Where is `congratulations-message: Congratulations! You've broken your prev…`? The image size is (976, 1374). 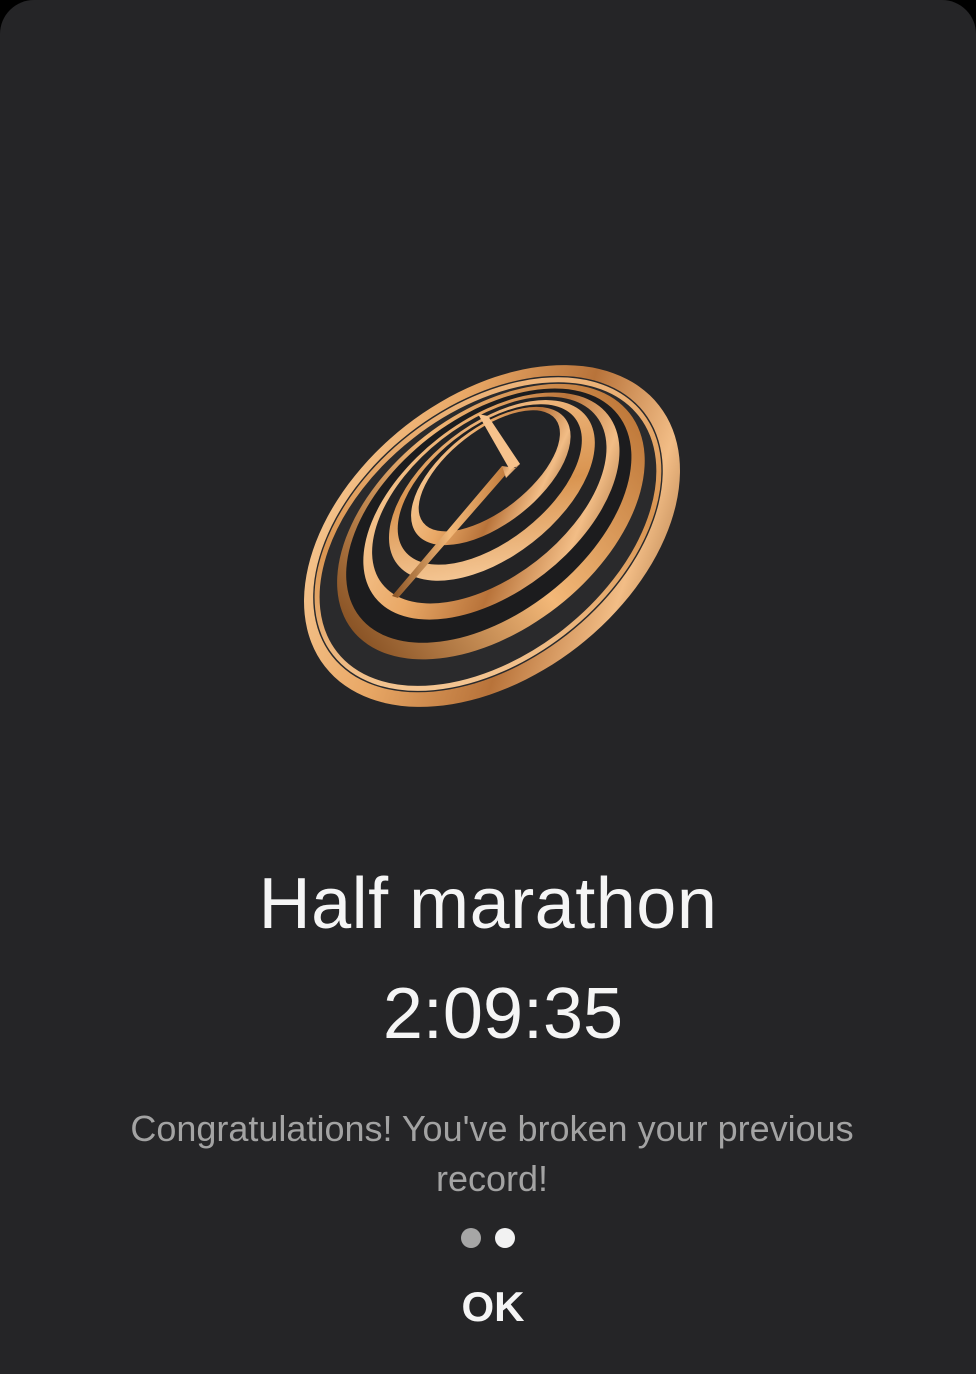 congratulations-message: Congratulations! You've broken your prev… is located at coordinates (492, 1153).